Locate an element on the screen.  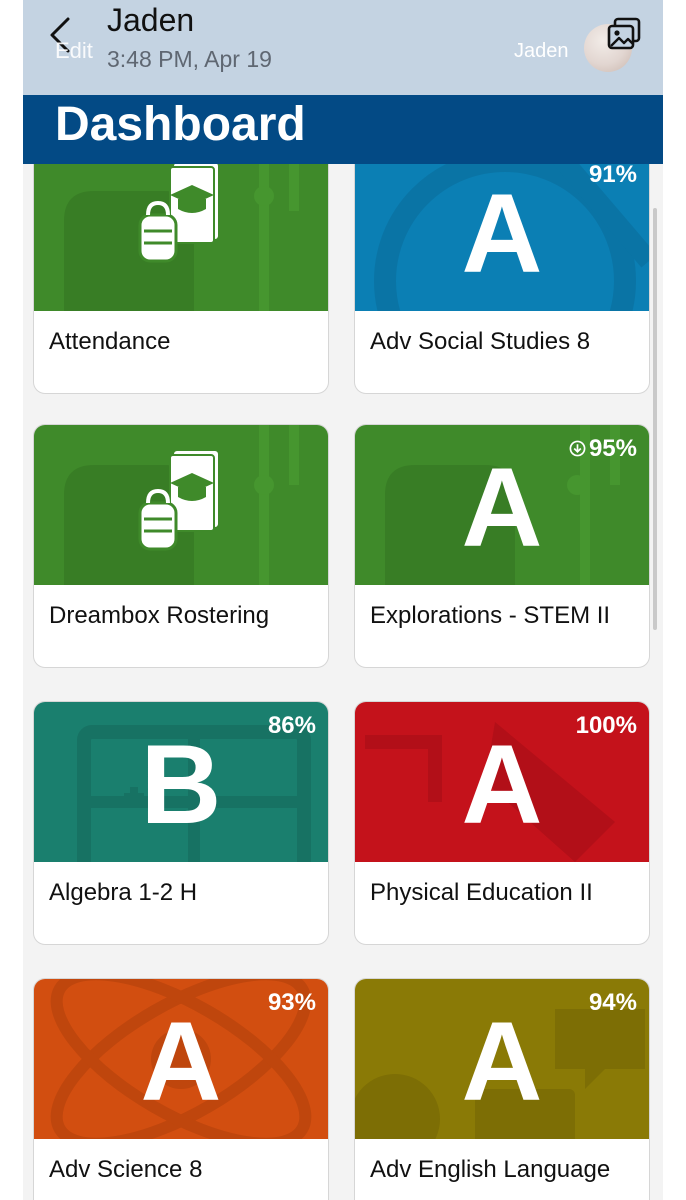
grade-percent: 100% is located at coordinates (606, 725).